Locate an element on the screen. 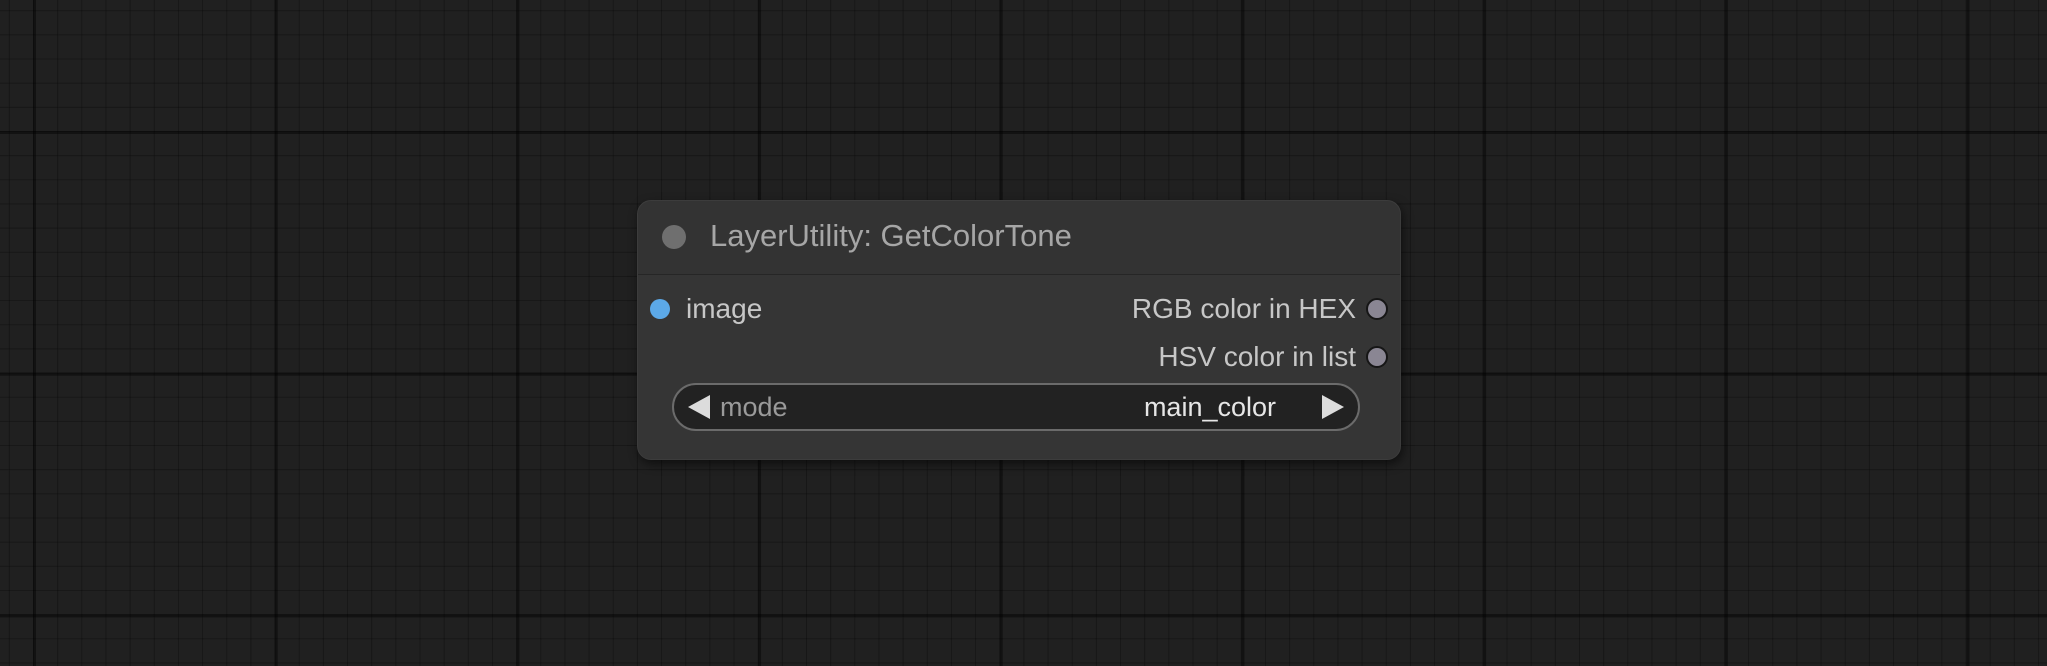 The width and height of the screenshot is (2047, 666). widget-value: main_color is located at coordinates (1210, 407).